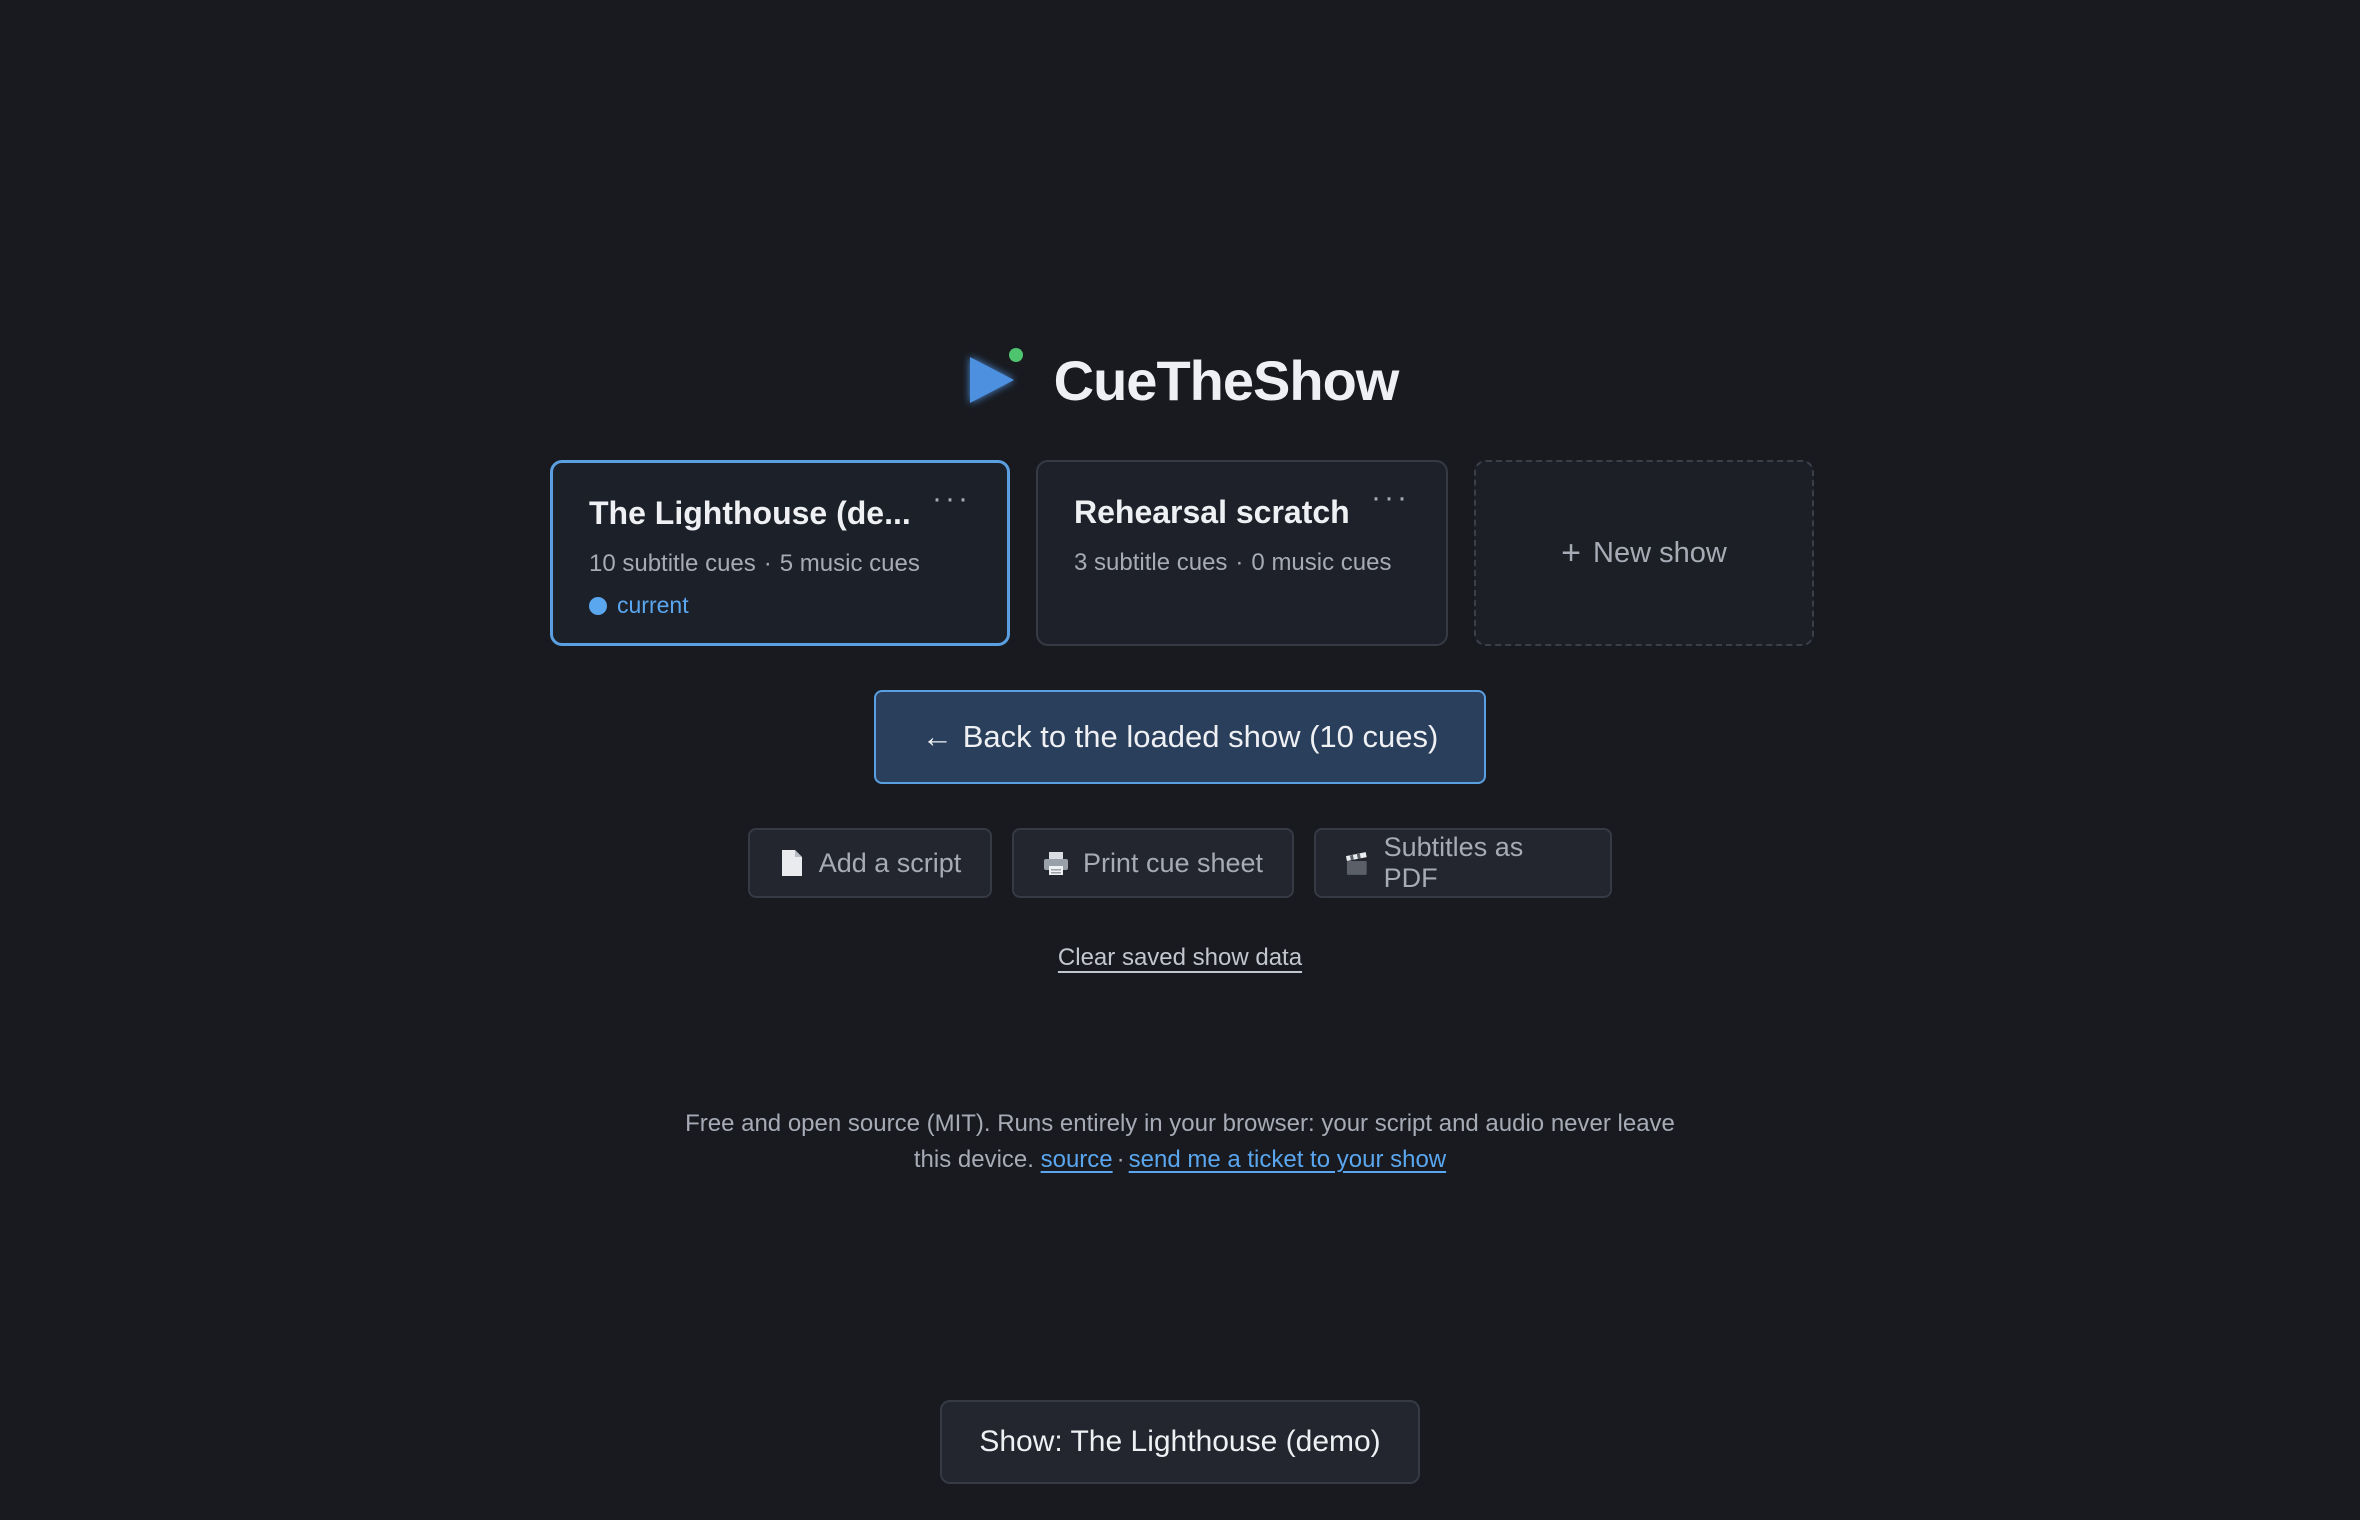 The height and width of the screenshot is (1520, 2360). I want to click on current-status-badge: current, so click(780, 605).